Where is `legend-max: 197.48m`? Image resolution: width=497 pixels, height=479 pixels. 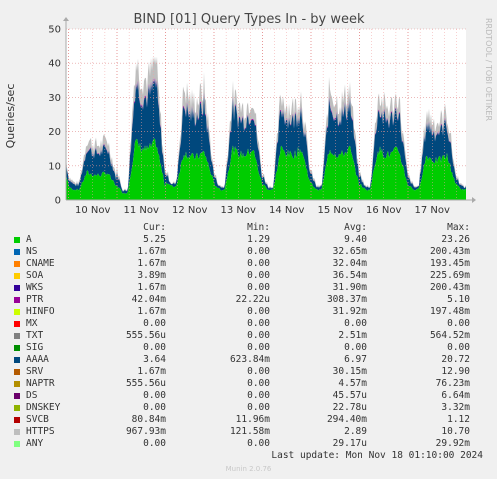 legend-max: 197.48m is located at coordinates (449, 311).